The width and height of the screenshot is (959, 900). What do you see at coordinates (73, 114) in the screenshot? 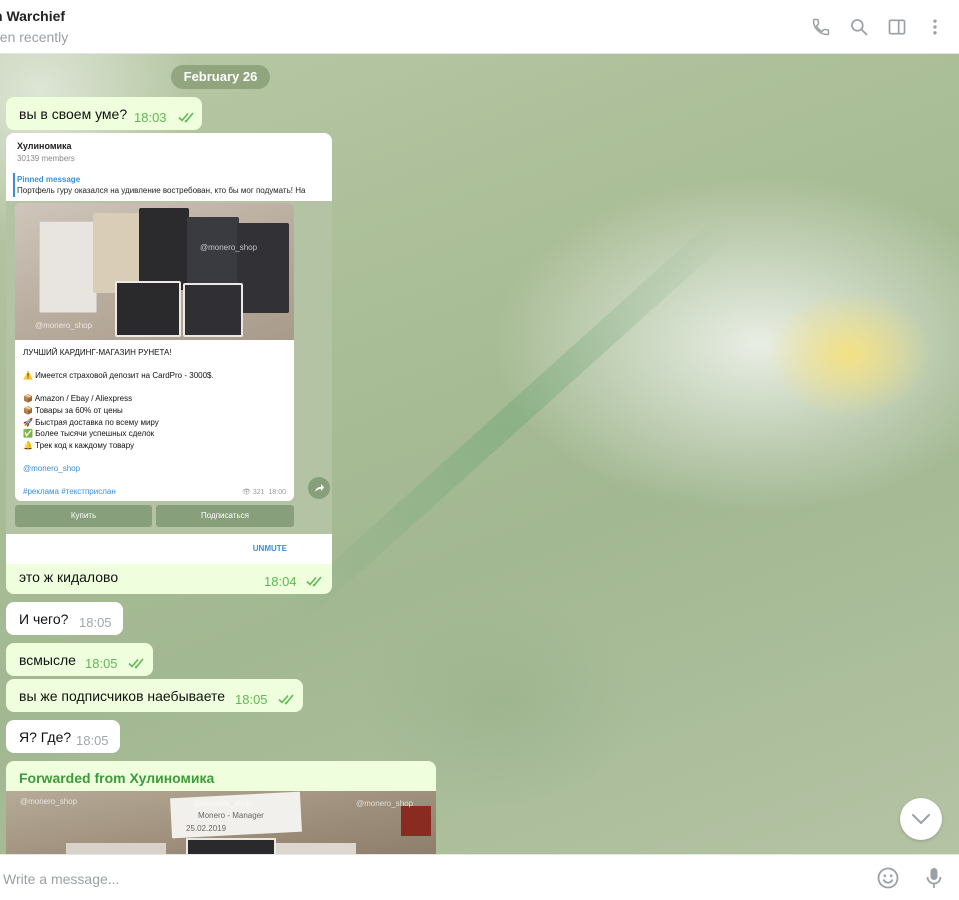
I see `message-text: вы в своем уме?` at bounding box center [73, 114].